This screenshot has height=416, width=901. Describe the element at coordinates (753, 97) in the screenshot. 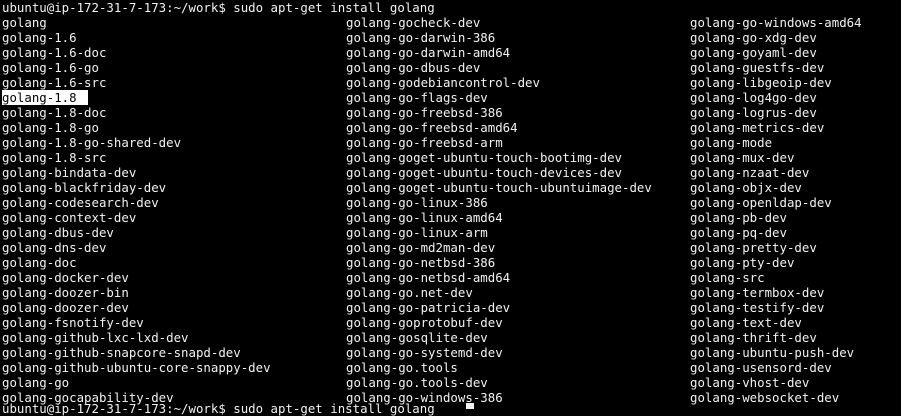

I see `completion-item: golang-log4go-dev` at that location.